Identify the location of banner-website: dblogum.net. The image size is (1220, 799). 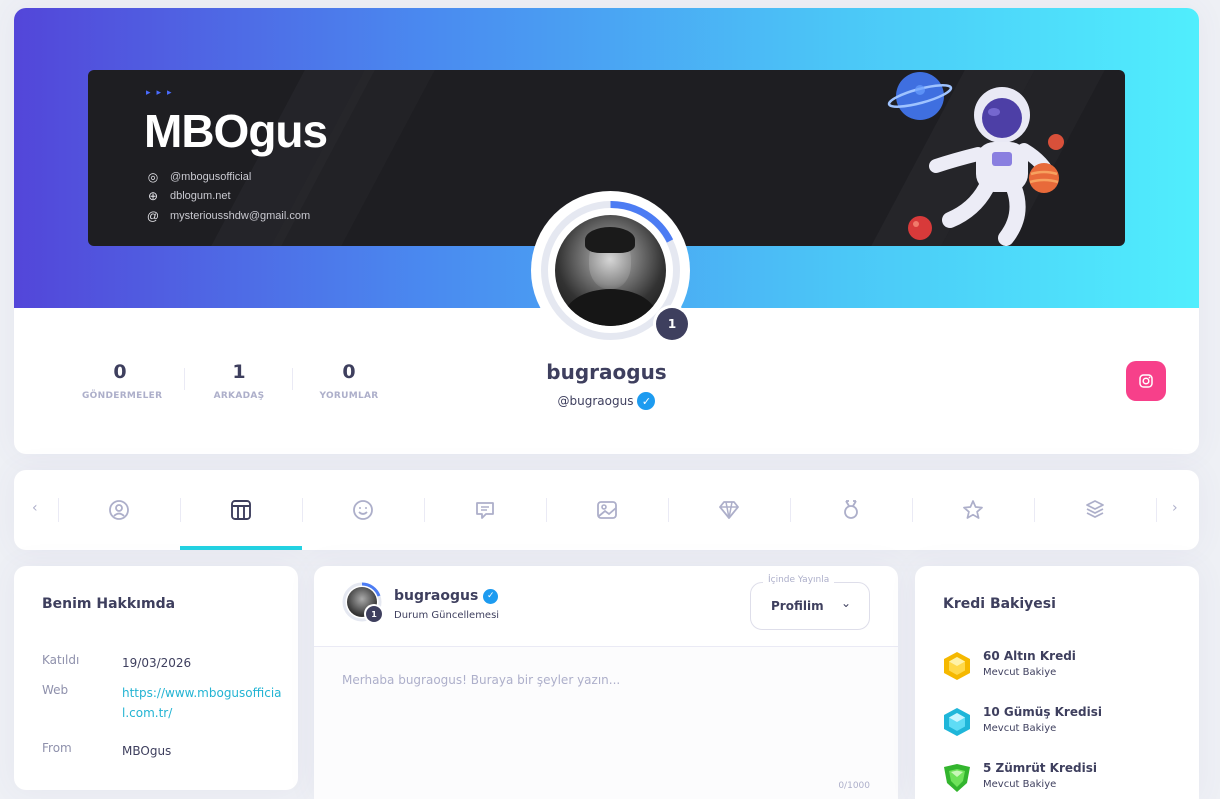
(200, 196).